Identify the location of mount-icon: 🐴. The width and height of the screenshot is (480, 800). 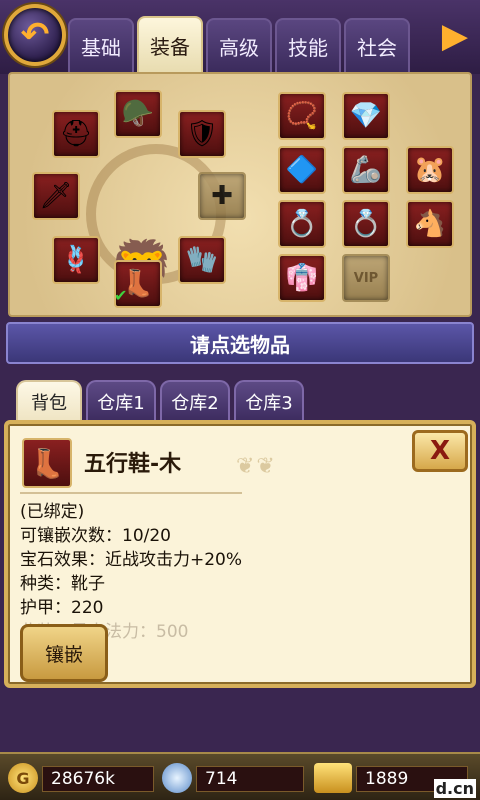
(430, 224).